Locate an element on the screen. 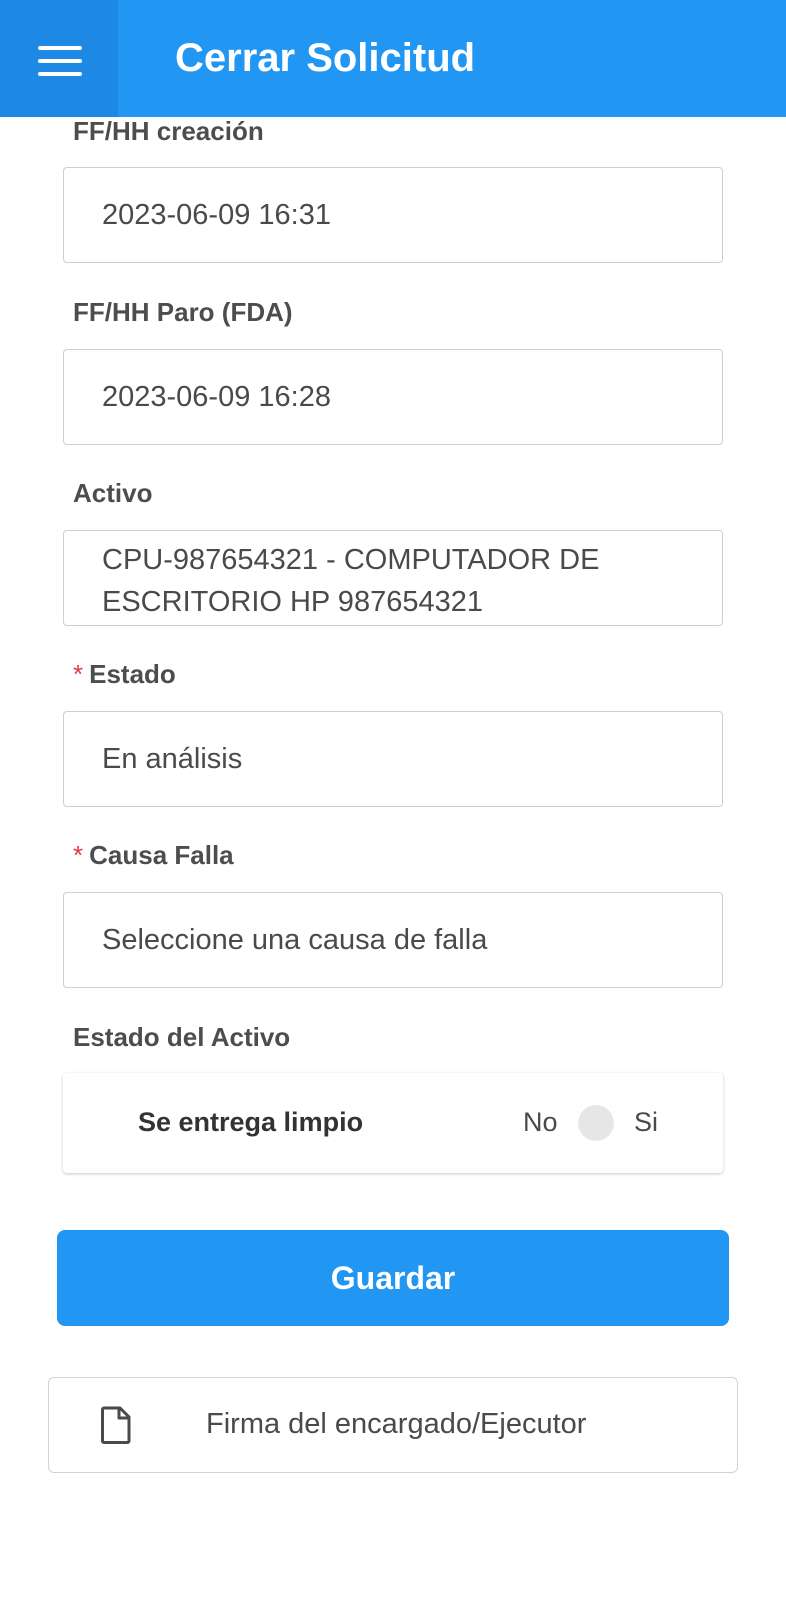 The width and height of the screenshot is (786, 1600). stop-date-field: 2023-06-09 16:28 is located at coordinates (393, 397).